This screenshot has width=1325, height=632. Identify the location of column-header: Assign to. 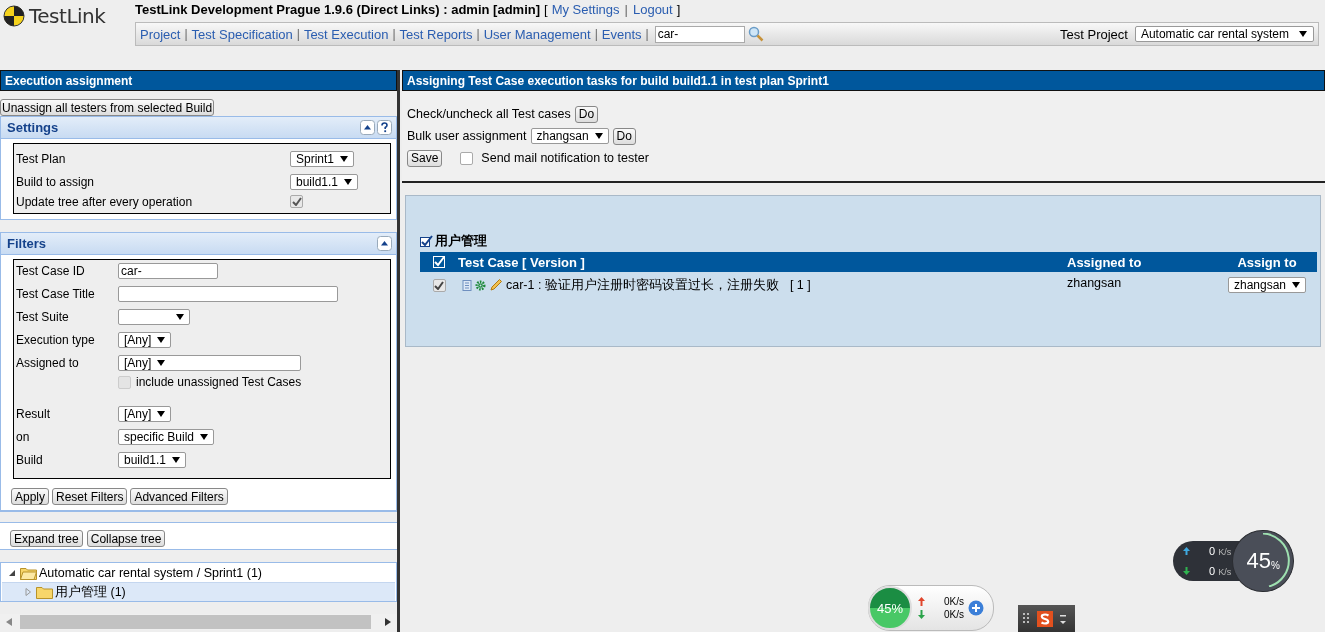
(1267, 262).